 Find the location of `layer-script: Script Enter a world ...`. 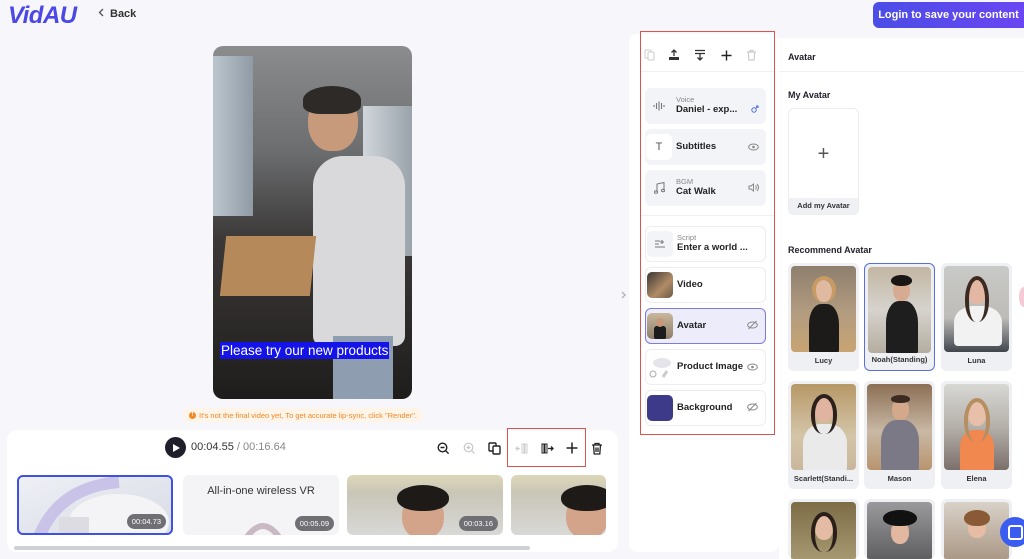

layer-script: Script Enter a world ... is located at coordinates (705, 244).